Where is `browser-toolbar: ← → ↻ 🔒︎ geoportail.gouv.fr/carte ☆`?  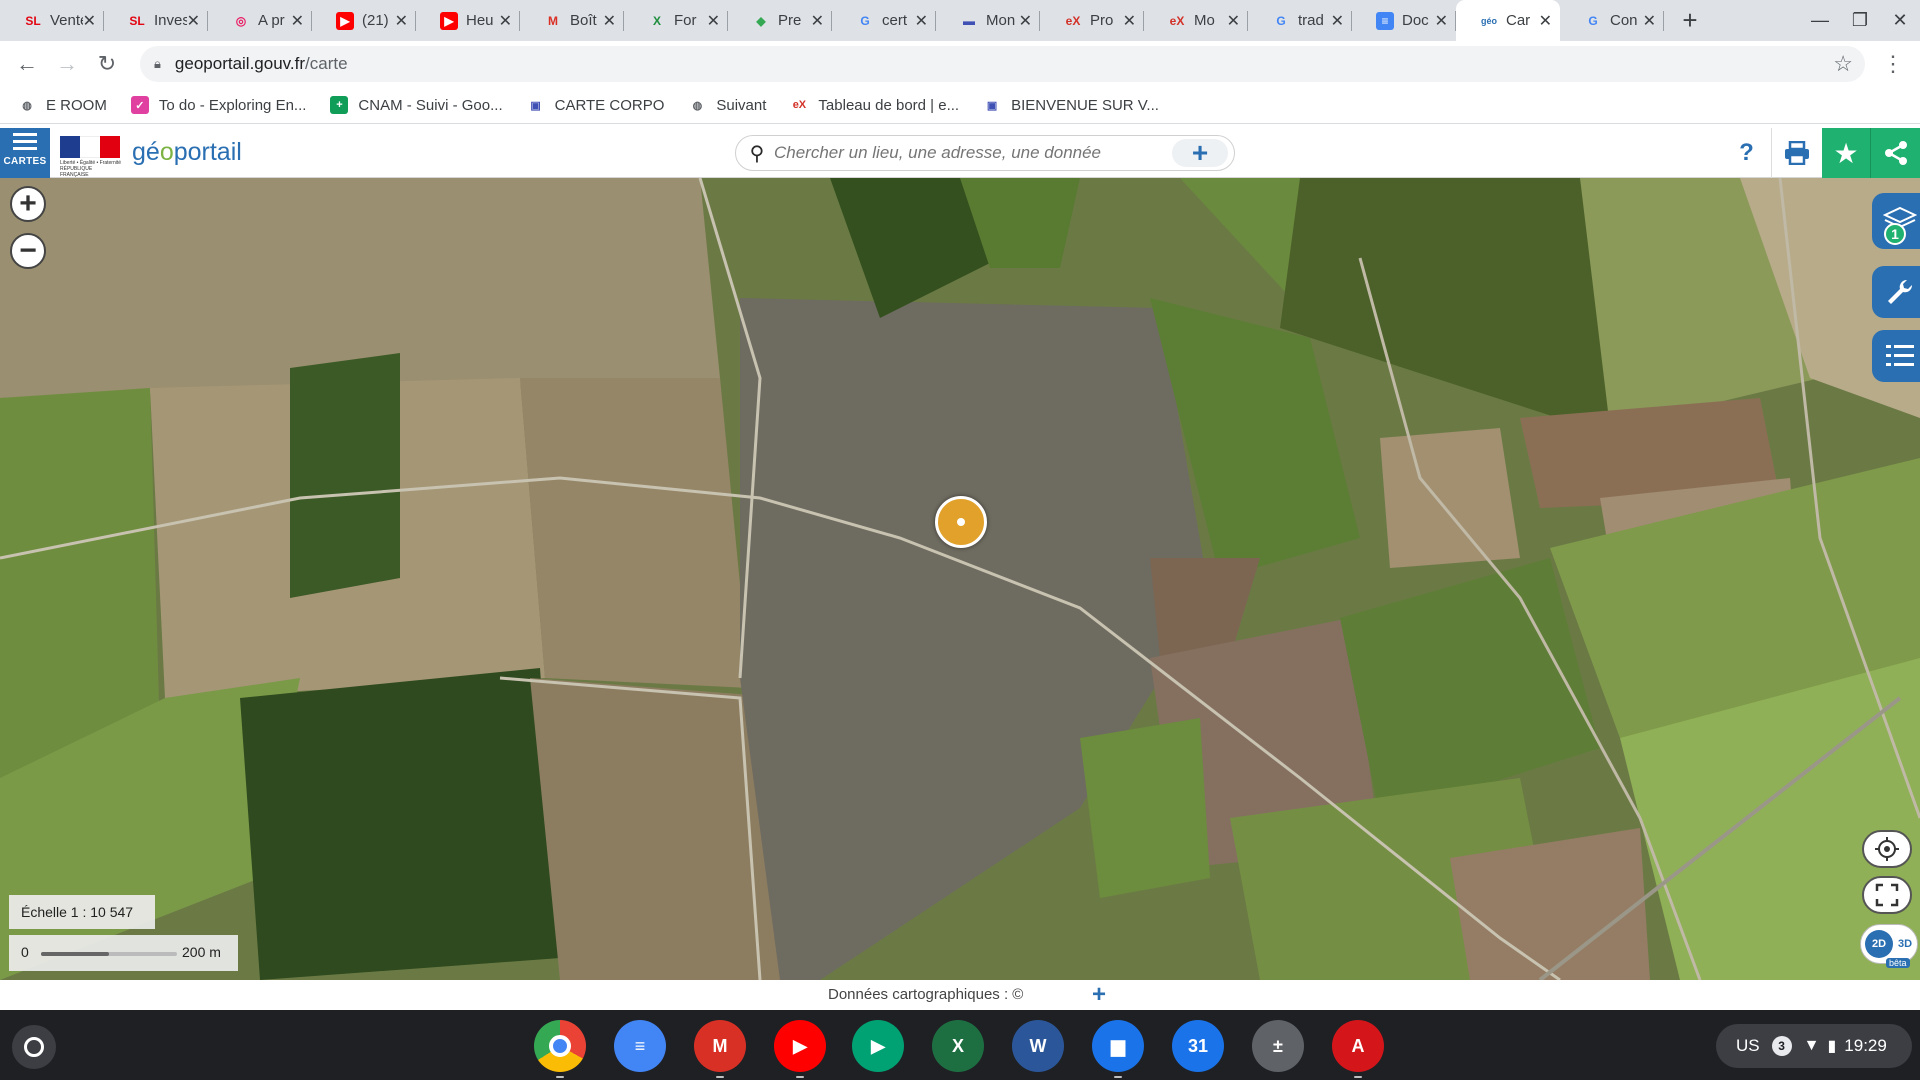
browser-toolbar: ← → ↻ 🔒︎ geoportail.gouv.fr/carte ☆ is located at coordinates (960, 64).